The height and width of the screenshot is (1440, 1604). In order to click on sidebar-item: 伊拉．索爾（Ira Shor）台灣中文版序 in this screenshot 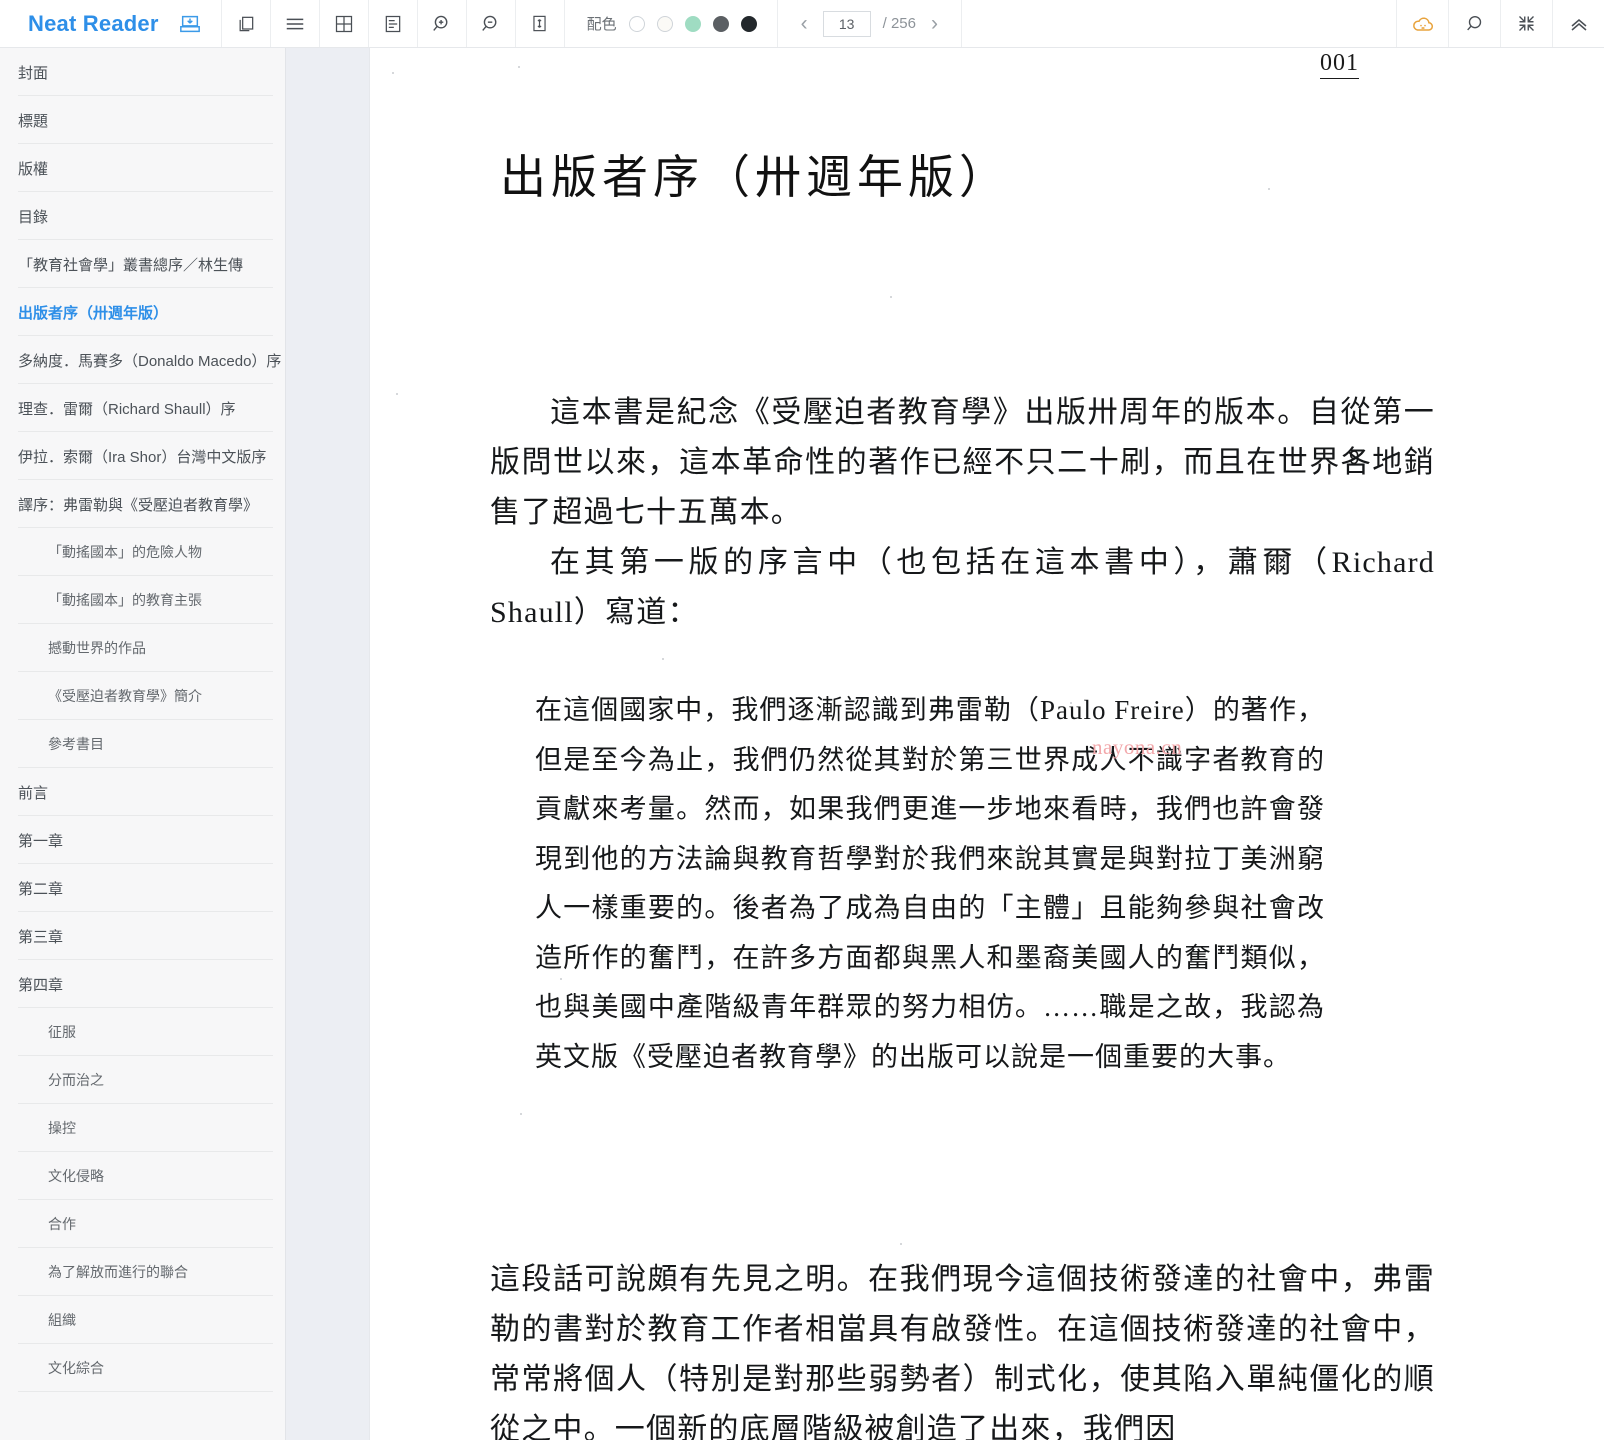, I will do `click(142, 456)`.